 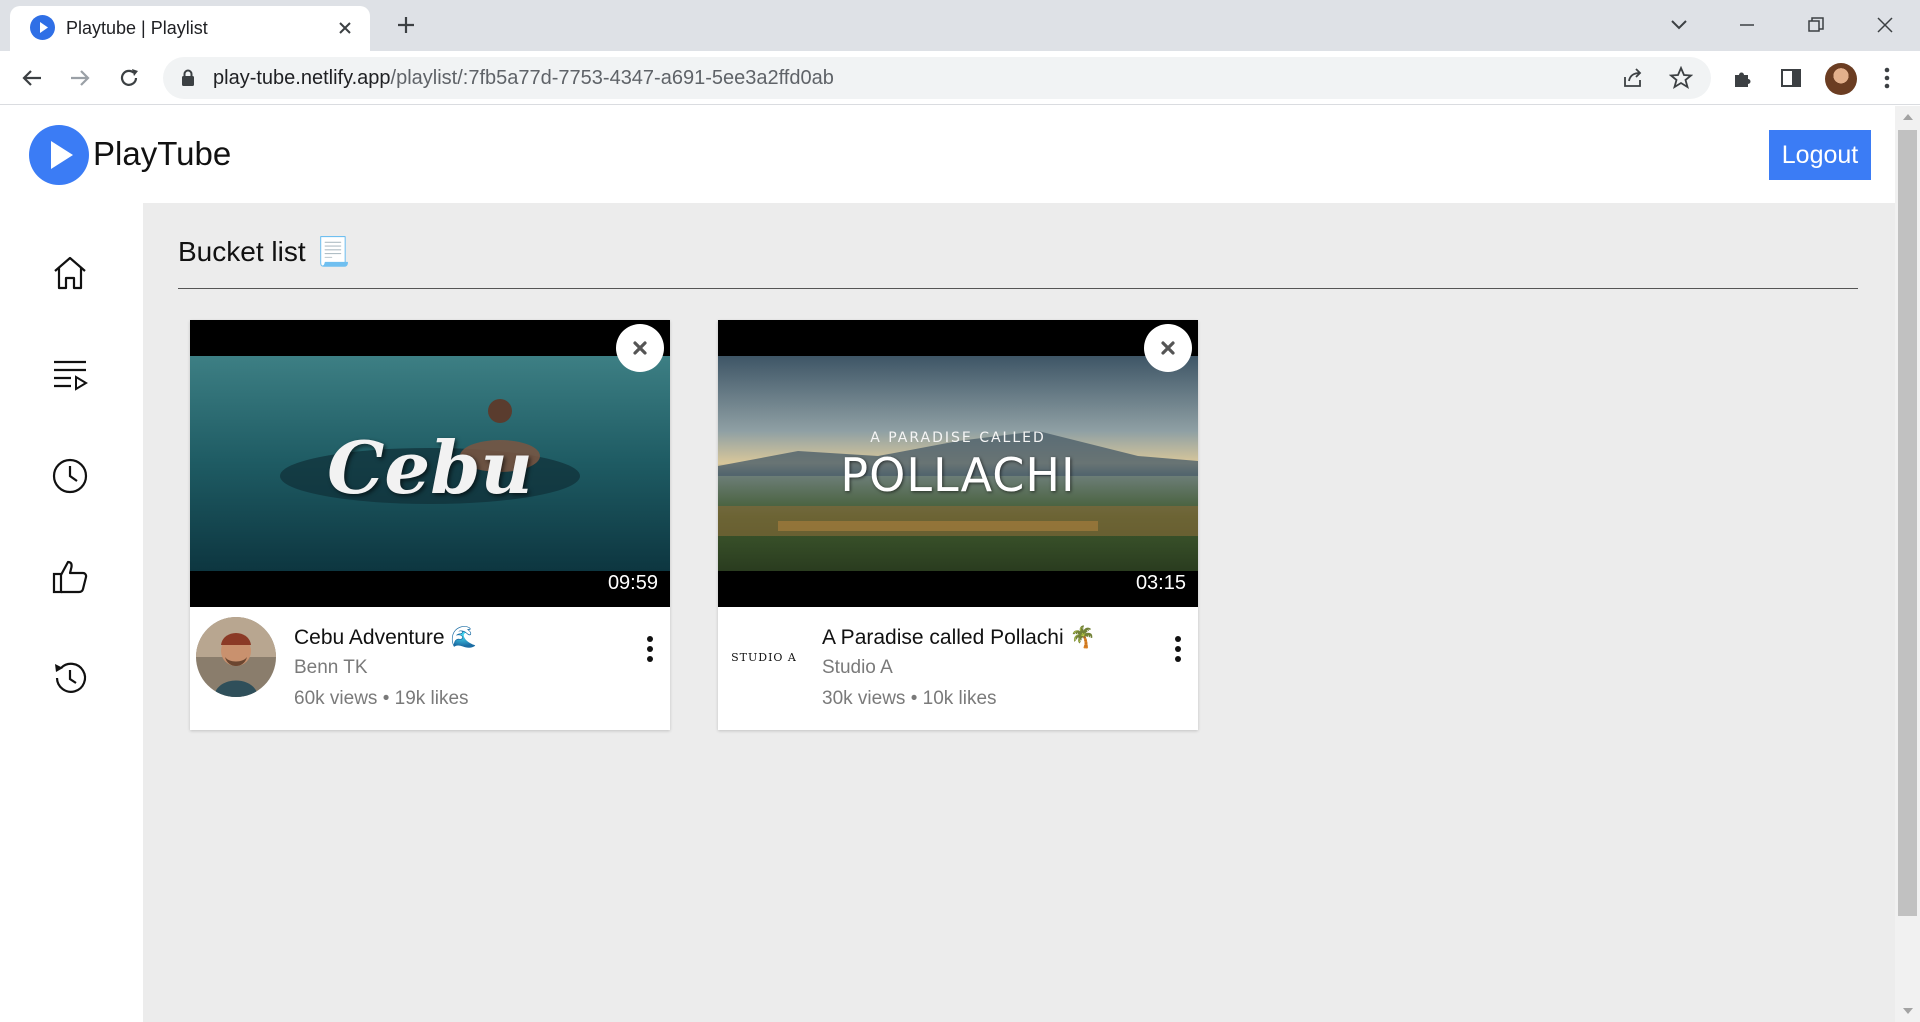 I want to click on liked-icon, so click(x=70, y=577).